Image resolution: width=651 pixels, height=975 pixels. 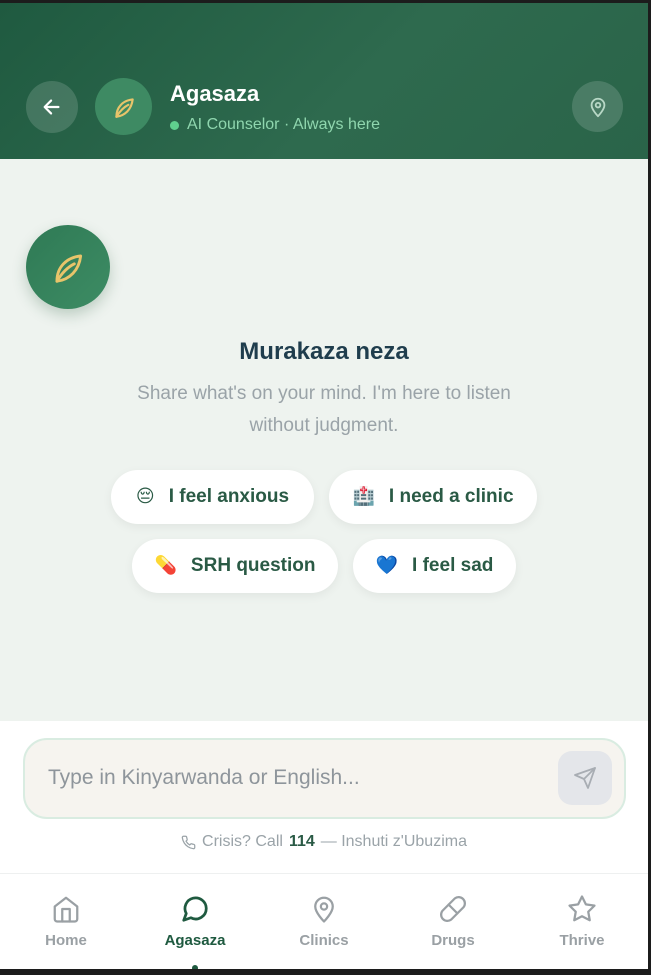 I want to click on phone-icon, so click(x=188, y=842).